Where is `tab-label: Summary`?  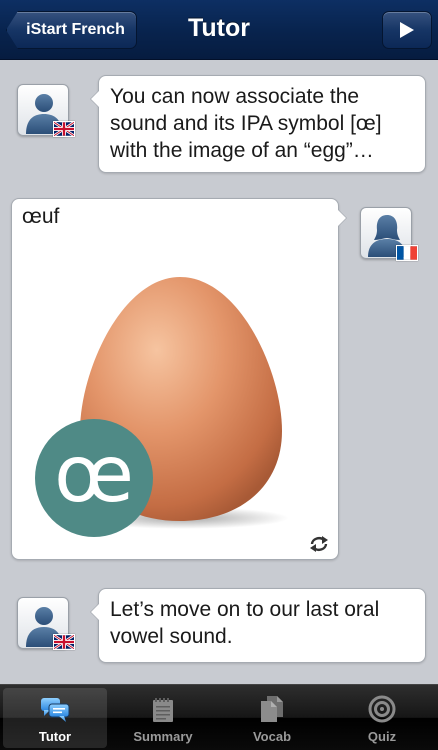 tab-label: Summary is located at coordinates (163, 736).